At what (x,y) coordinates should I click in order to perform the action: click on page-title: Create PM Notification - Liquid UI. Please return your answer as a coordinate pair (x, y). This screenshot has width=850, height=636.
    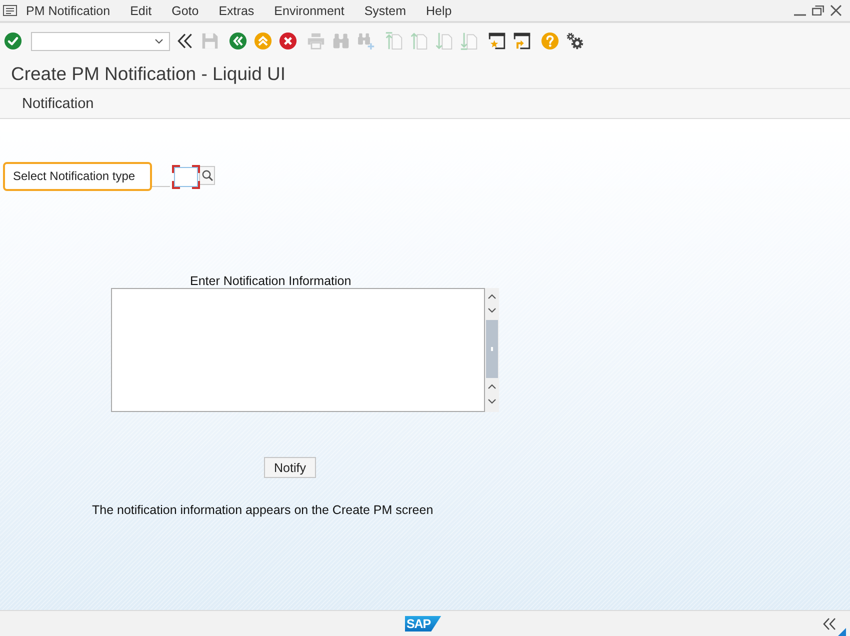
    Looking at the image, I should click on (148, 73).